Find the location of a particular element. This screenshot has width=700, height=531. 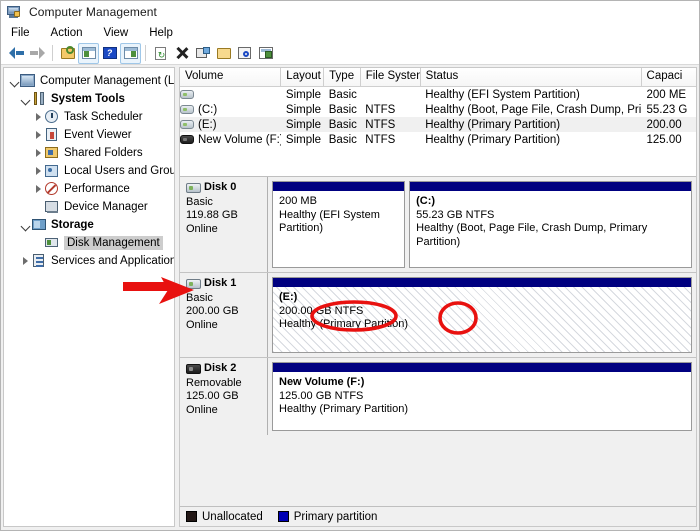

tree-item-services-and-applications: Services and Applications is located at coordinates (90, 261).